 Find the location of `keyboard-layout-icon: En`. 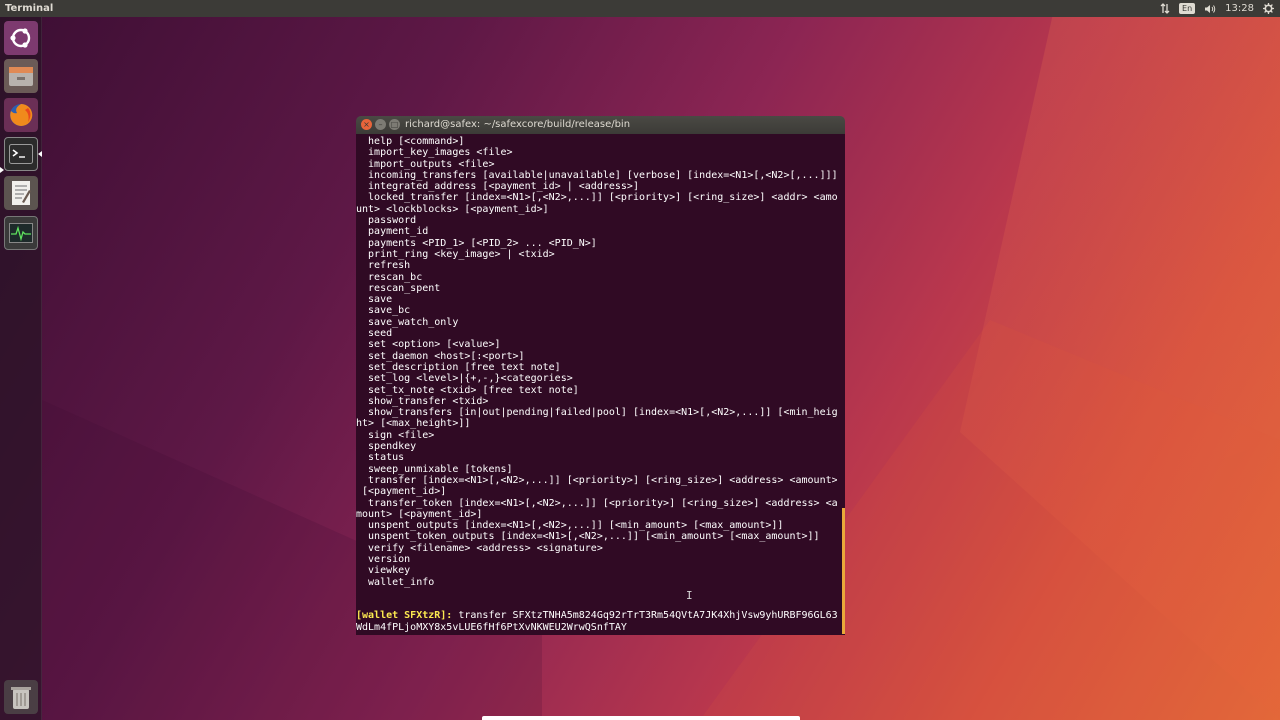

keyboard-layout-icon: En is located at coordinates (1187, 8).